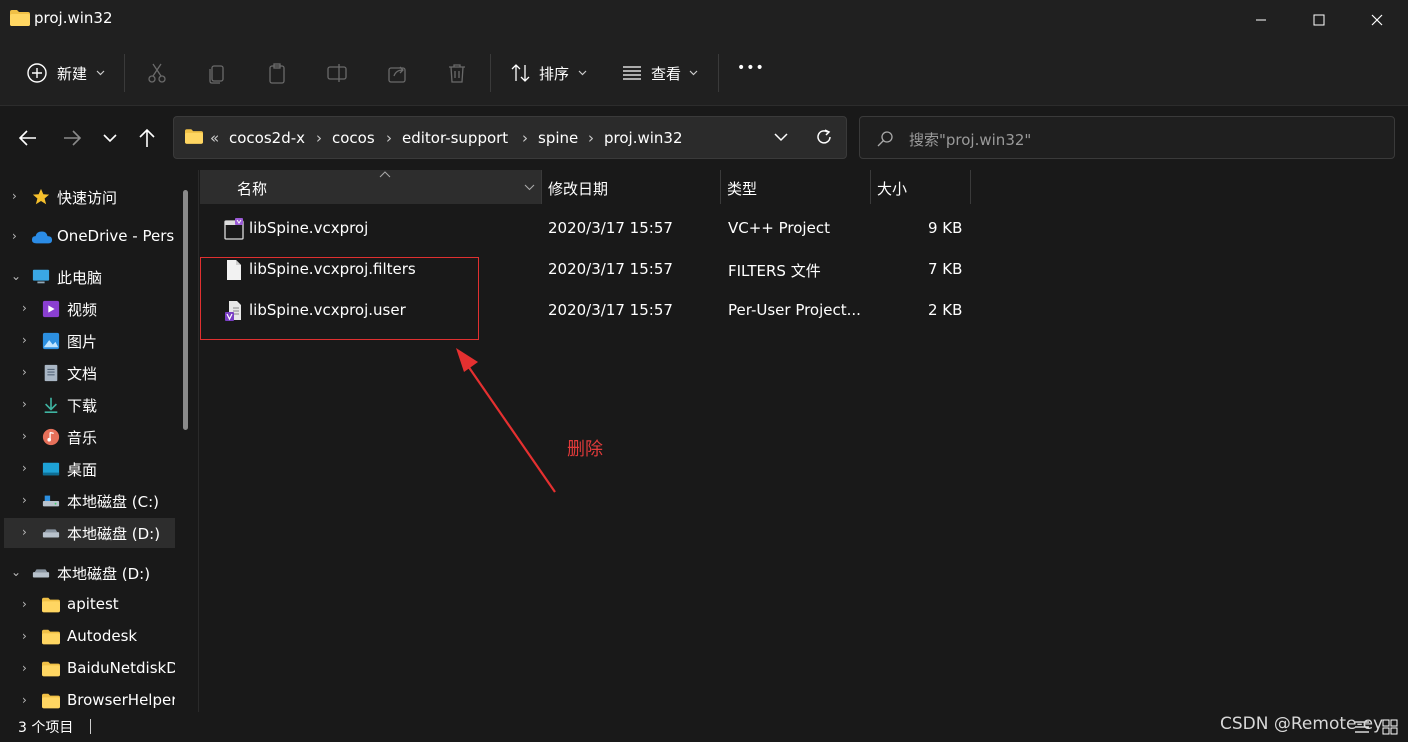  What do you see at coordinates (46, 728) in the screenshot?
I see `item-count: 3 个项目` at bounding box center [46, 728].